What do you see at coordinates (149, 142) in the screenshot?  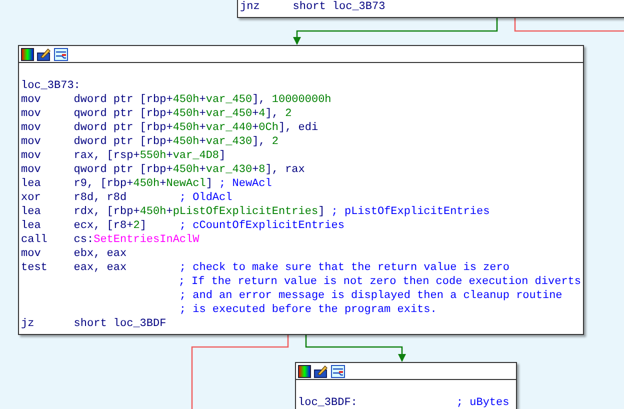 I see `code-line: mov dword ptr [rbp+450h+var_430], 2` at bounding box center [149, 142].